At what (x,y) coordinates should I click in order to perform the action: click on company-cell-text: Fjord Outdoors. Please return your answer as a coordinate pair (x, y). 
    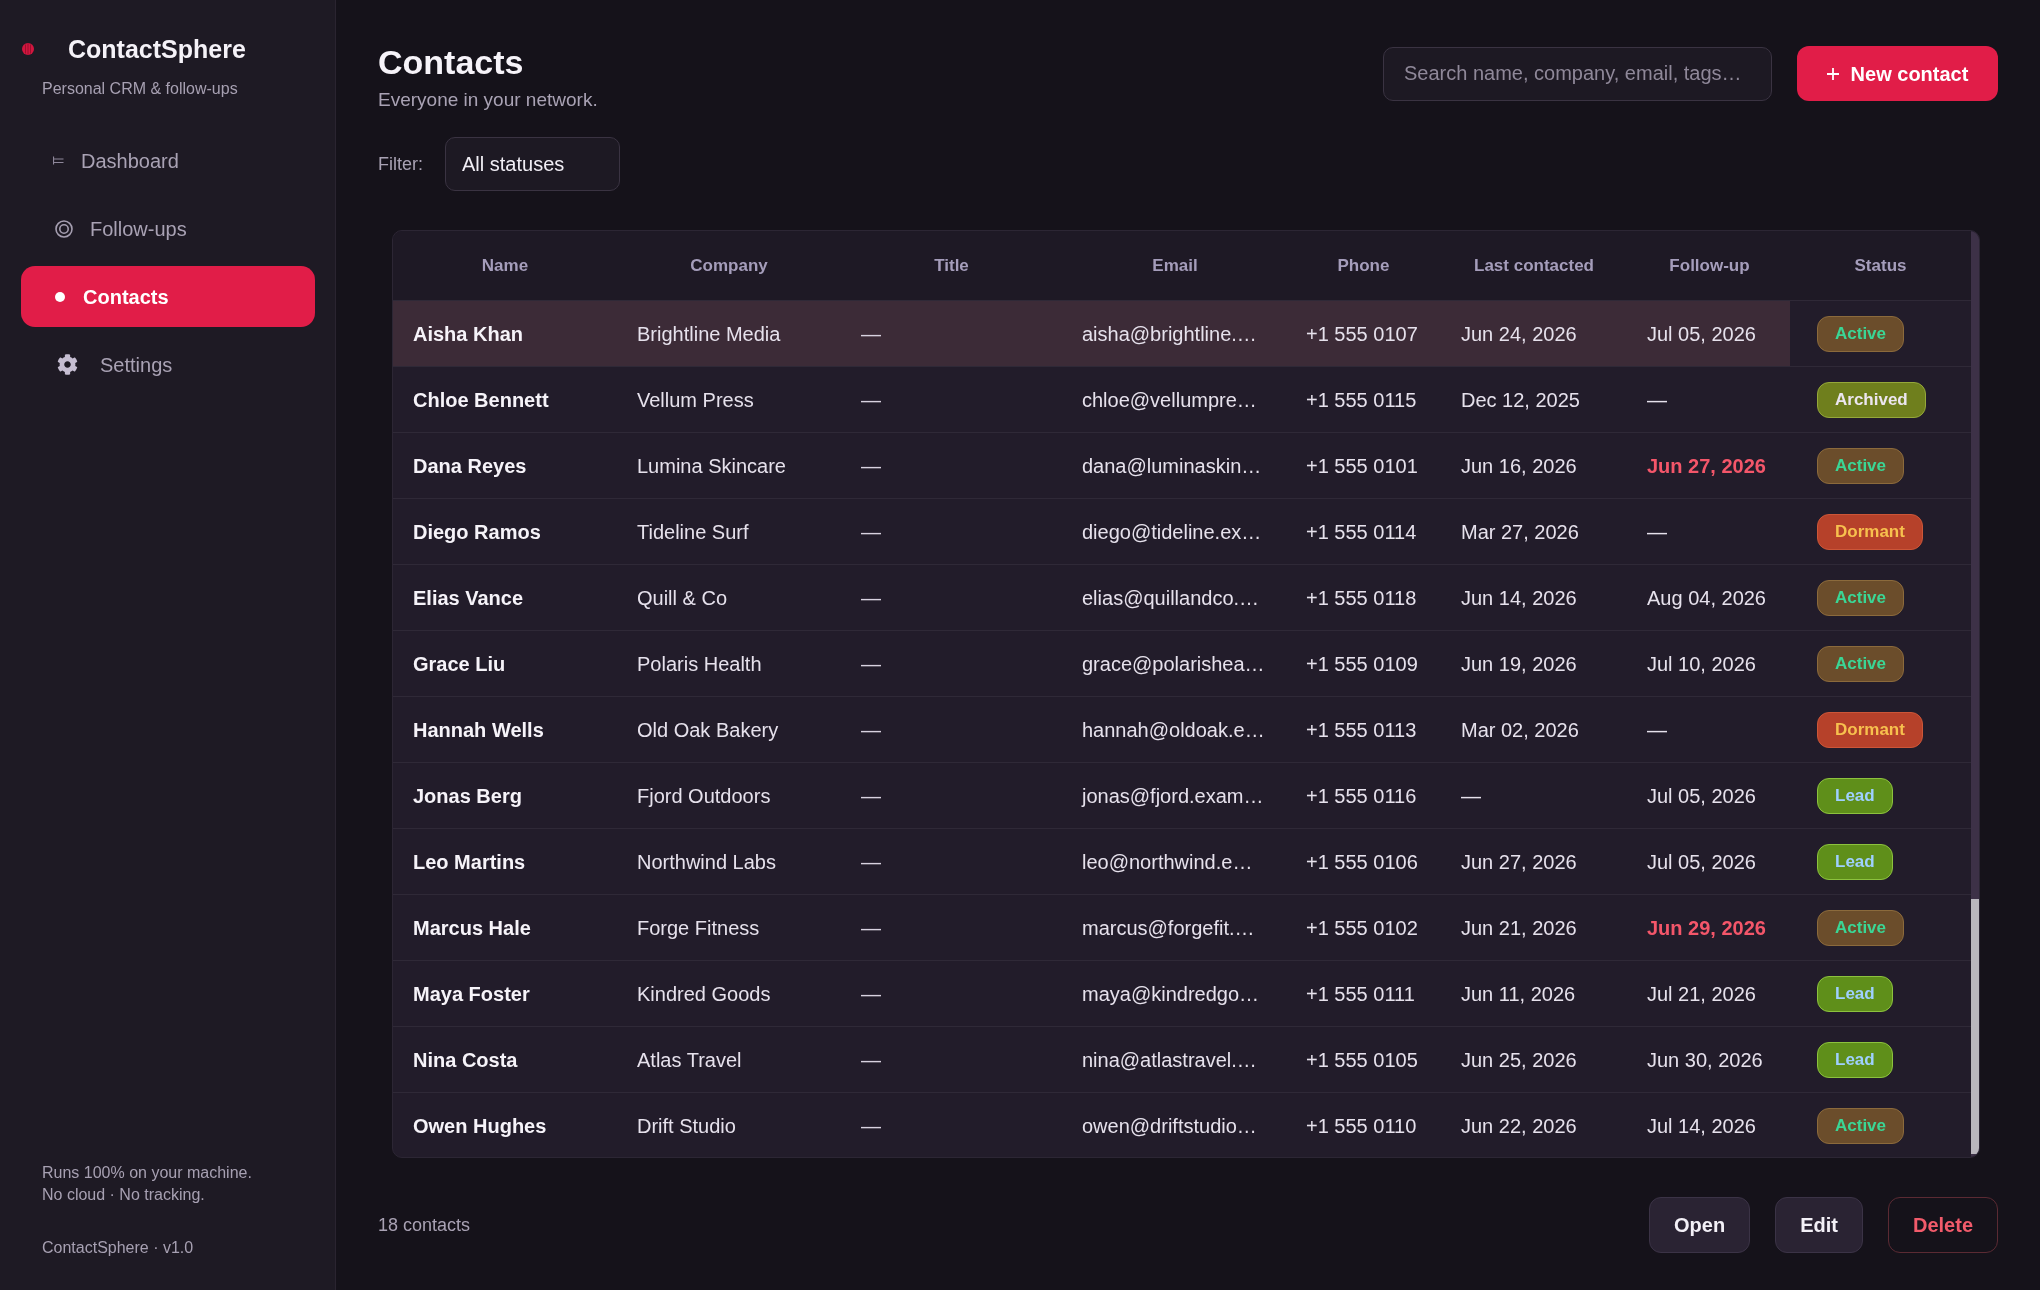
    Looking at the image, I should click on (704, 796).